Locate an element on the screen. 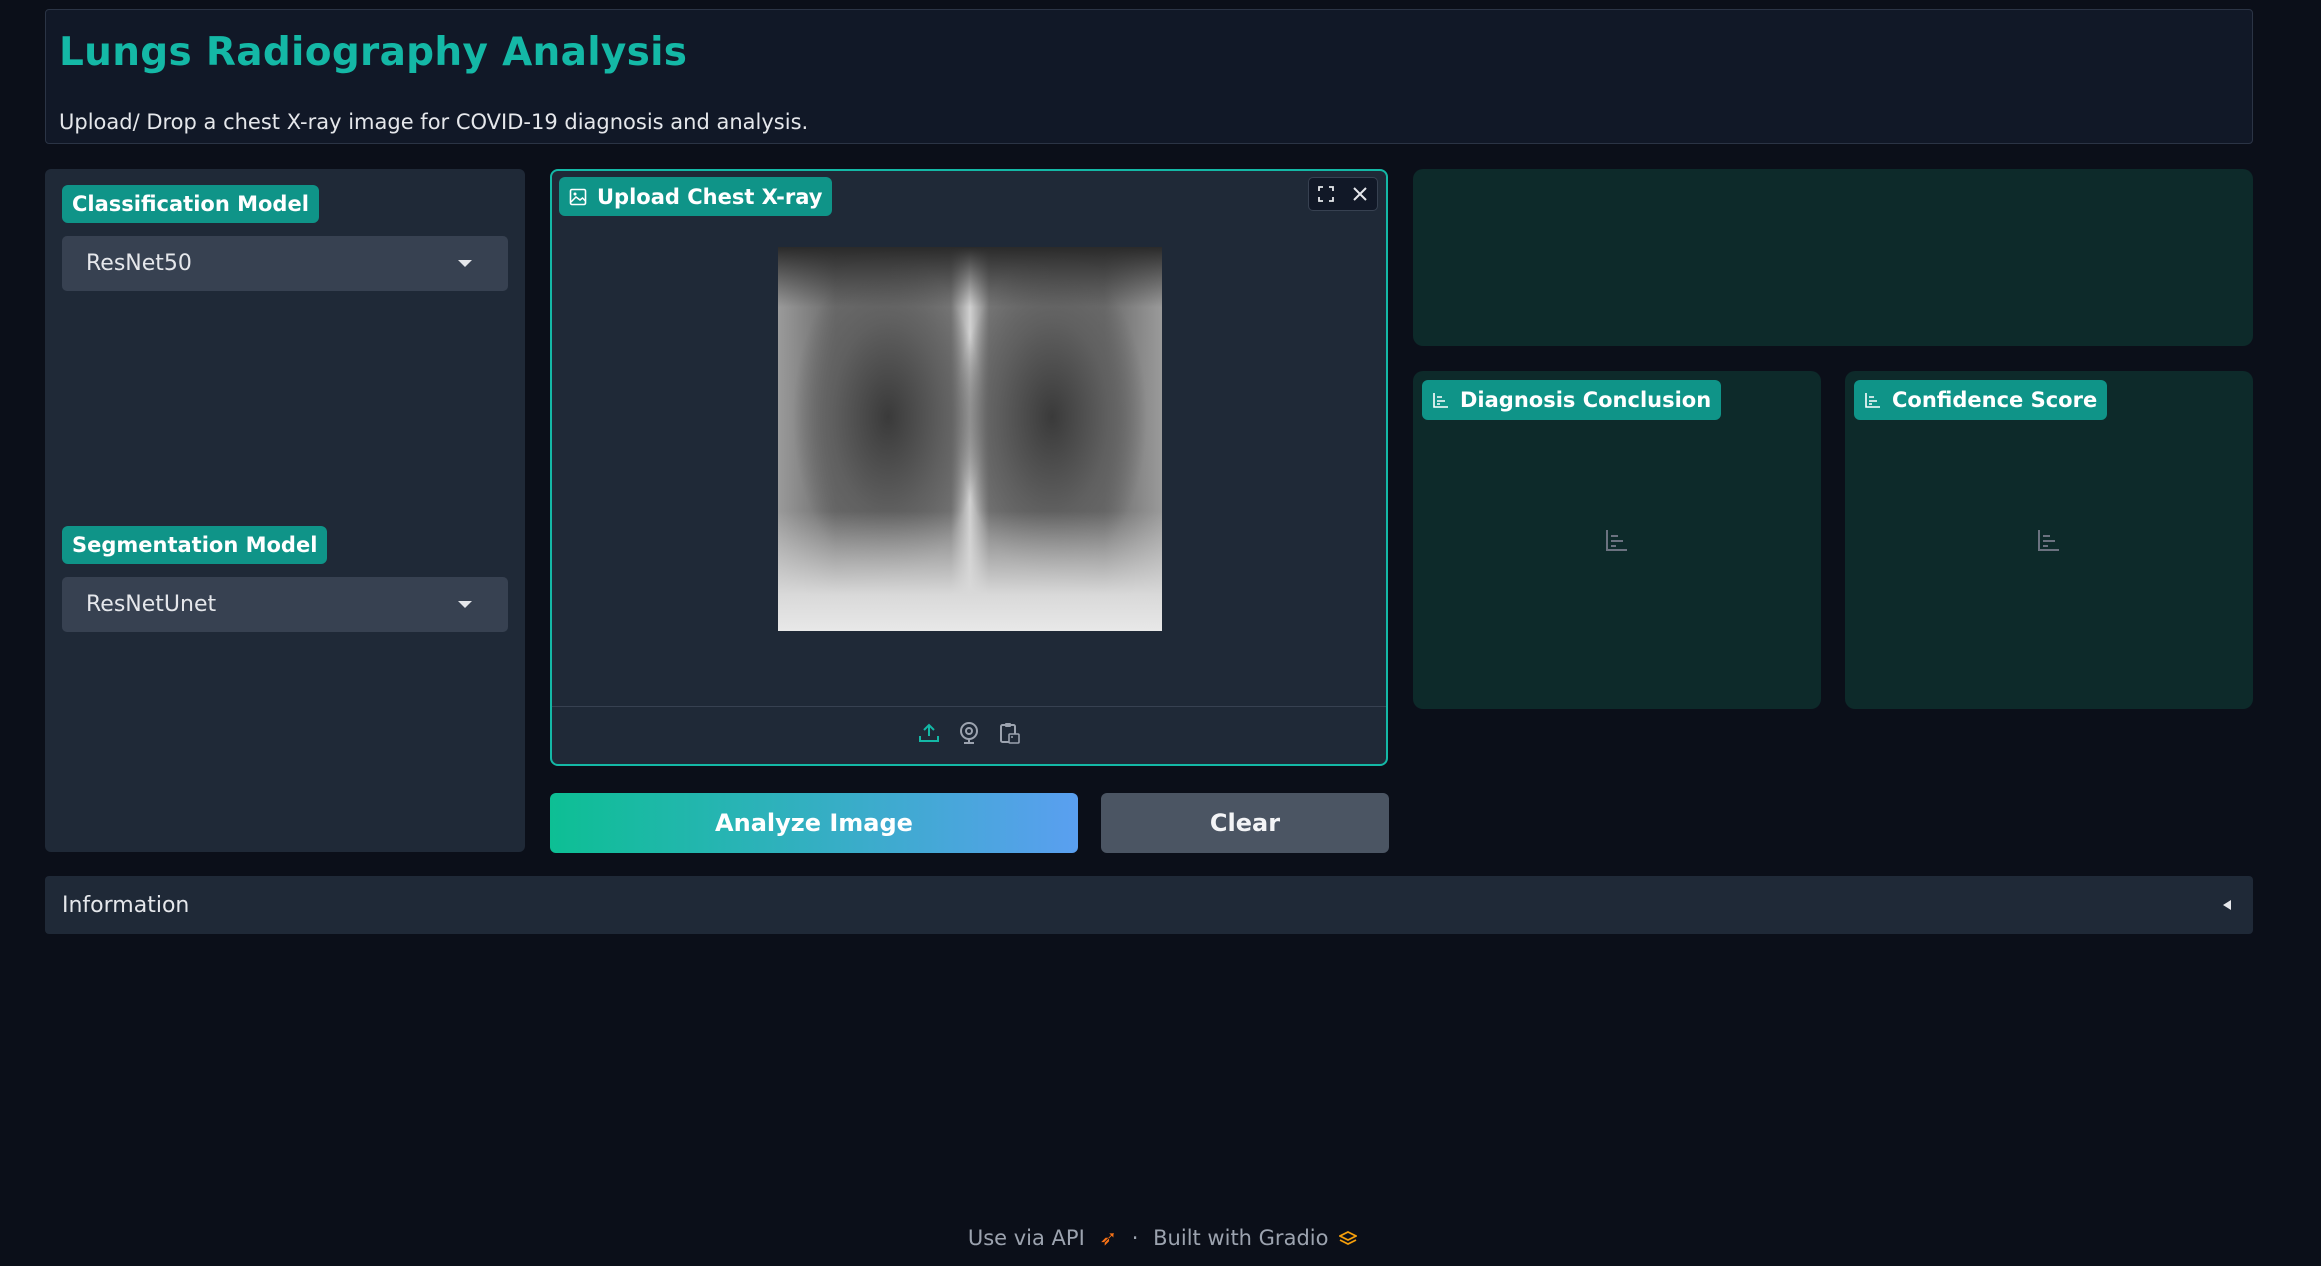 Image resolution: width=2321 pixels, height=1266 pixels. webcam-icon is located at coordinates (969, 733).